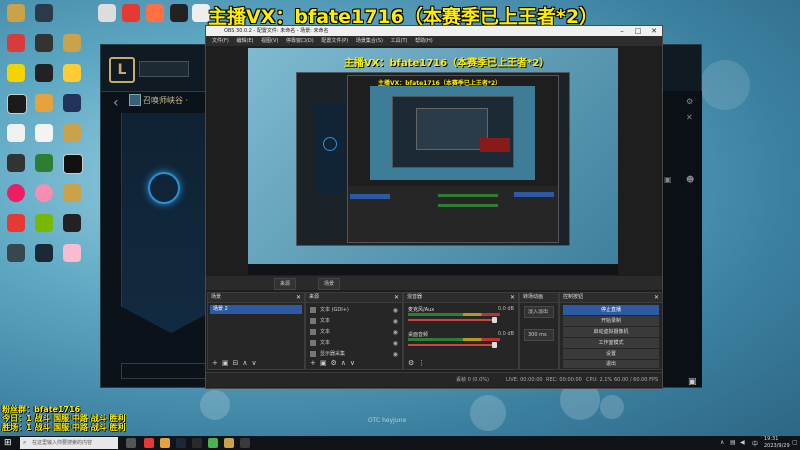 Image resolution: width=800 pixels, height=450 pixels. What do you see at coordinates (116, 103) in the screenshot?
I see `back-arrow-icon: ‹` at bounding box center [116, 103].